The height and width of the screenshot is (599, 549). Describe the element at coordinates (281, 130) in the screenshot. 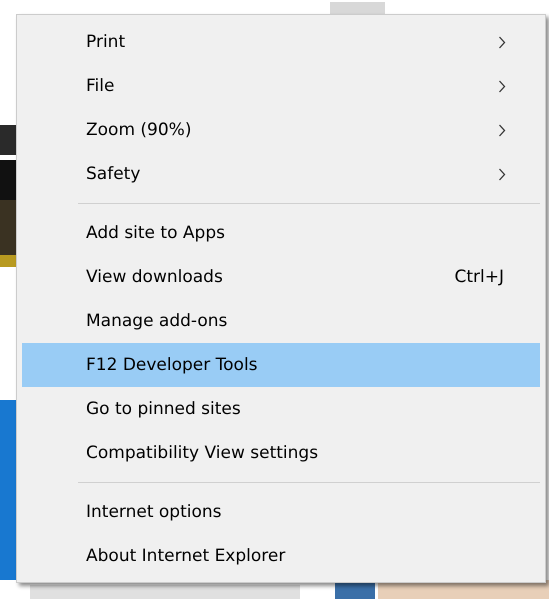

I see `menu-item: Zoom (90%)` at that location.